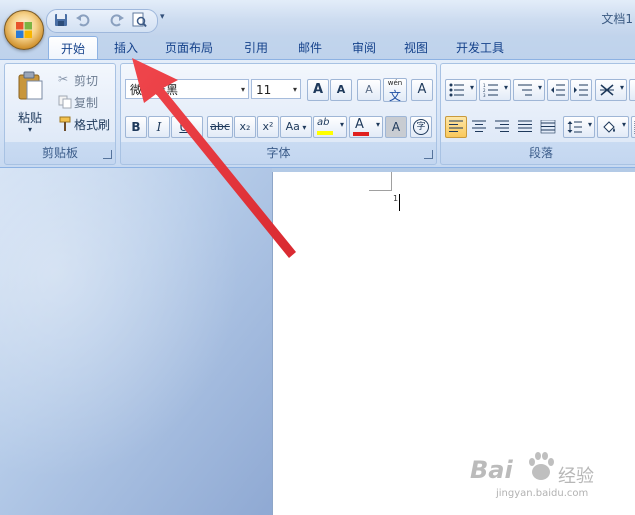 The height and width of the screenshot is (515, 635). Describe the element at coordinates (59, 153) in the screenshot. I see `clipboard-group-label: 剪贴板` at that location.